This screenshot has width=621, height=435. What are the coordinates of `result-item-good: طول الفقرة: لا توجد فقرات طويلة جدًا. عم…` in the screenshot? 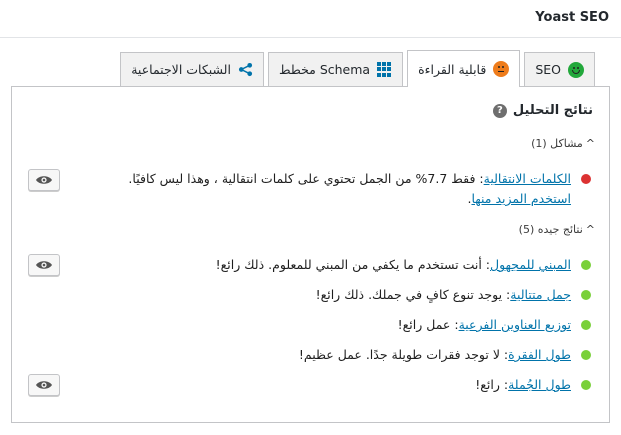 It's located at (351, 355).